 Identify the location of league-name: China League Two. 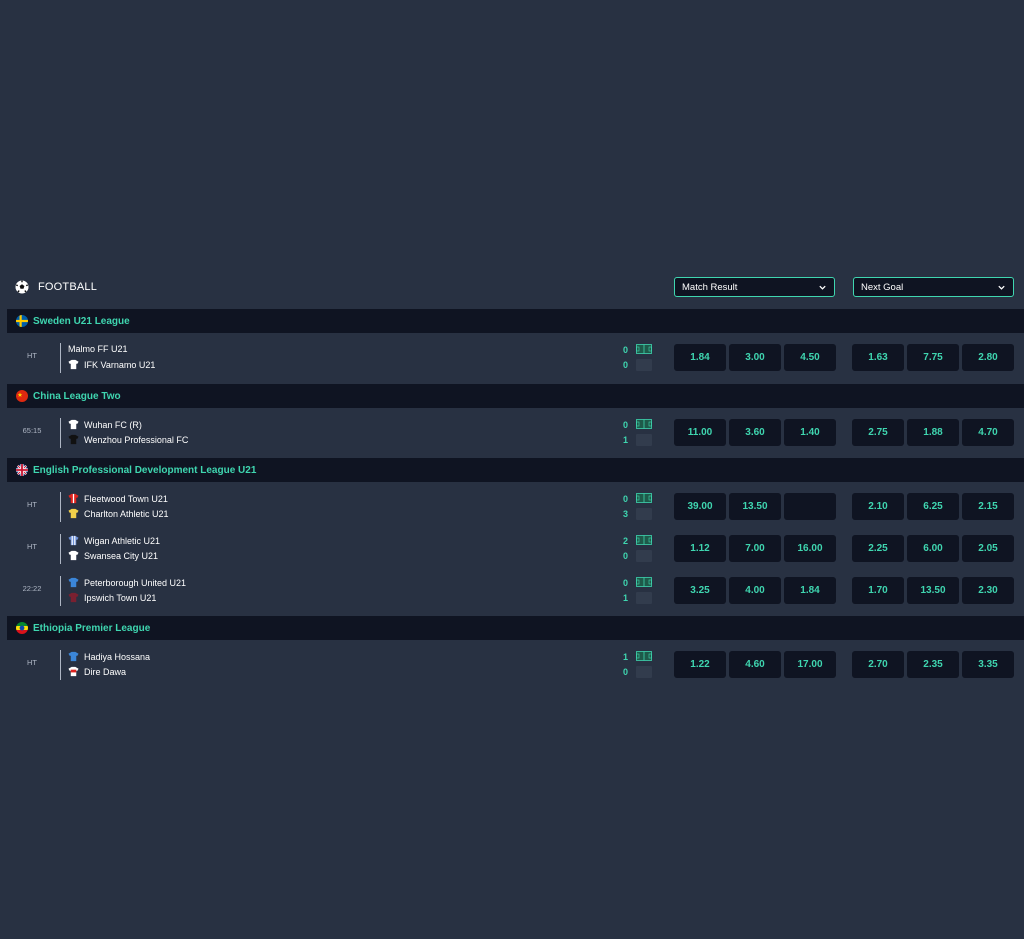
(77, 396).